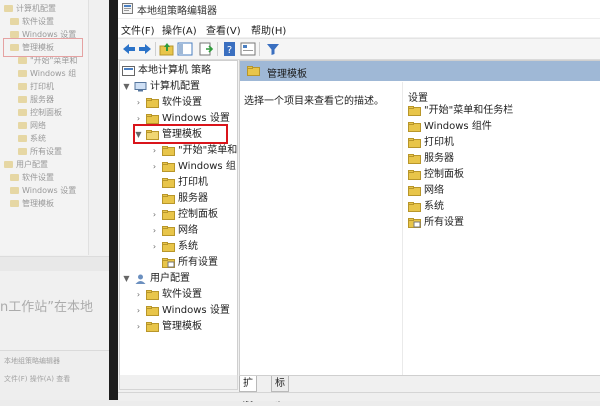 The height and width of the screenshot is (406, 600). What do you see at coordinates (188, 230) in the screenshot?
I see `tree-label: 网络` at bounding box center [188, 230].